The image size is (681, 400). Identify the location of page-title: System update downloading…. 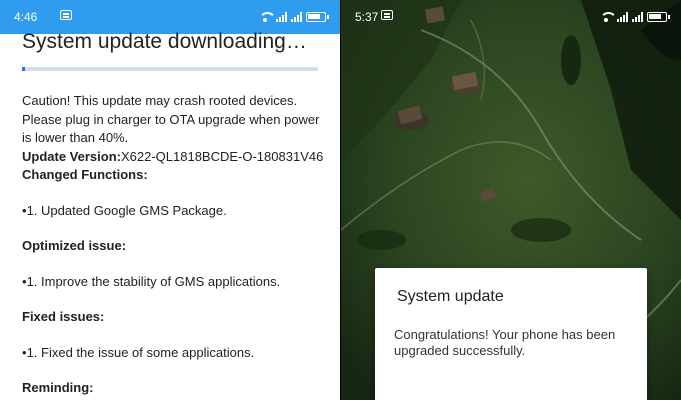
(164, 41).